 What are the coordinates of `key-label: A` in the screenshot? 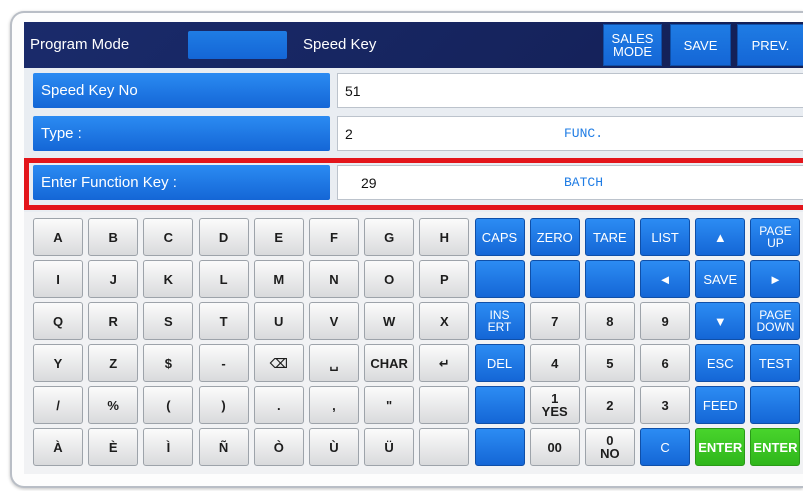 It's located at (58, 237).